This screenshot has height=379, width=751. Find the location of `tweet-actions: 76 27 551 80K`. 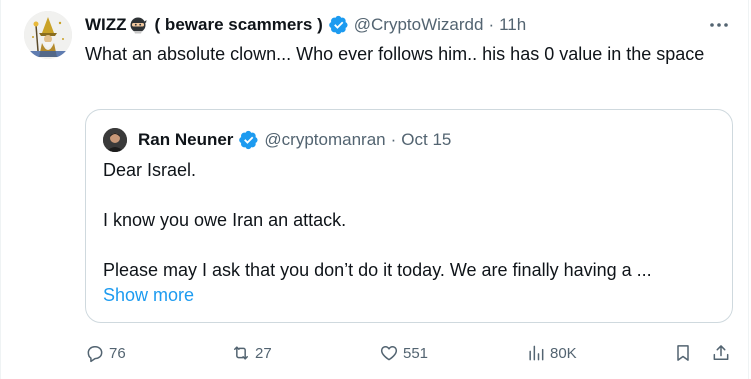

tweet-actions: 76 27 551 80K is located at coordinates (410, 353).